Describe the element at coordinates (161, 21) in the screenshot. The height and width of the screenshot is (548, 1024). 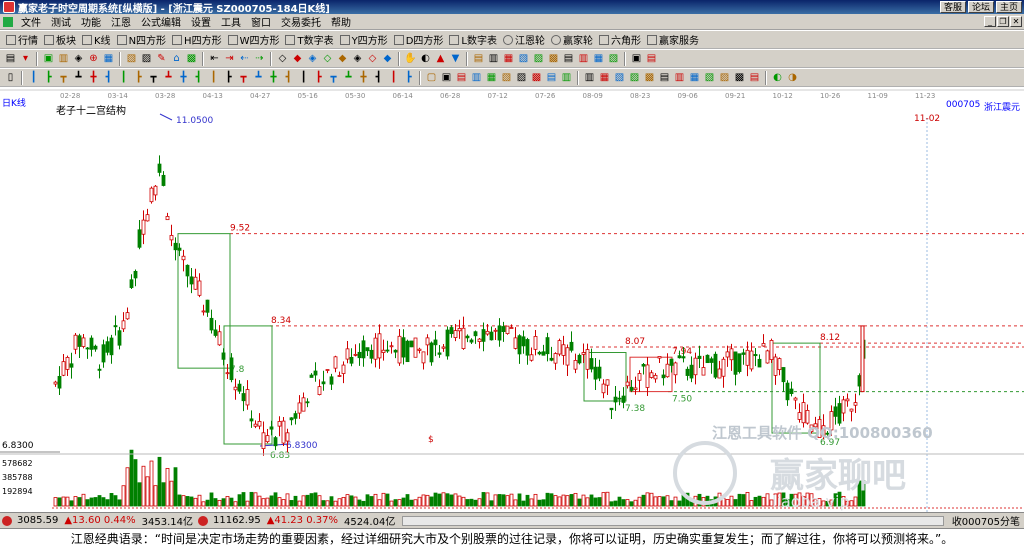
I see `menu-formula: 公式编辑` at that location.